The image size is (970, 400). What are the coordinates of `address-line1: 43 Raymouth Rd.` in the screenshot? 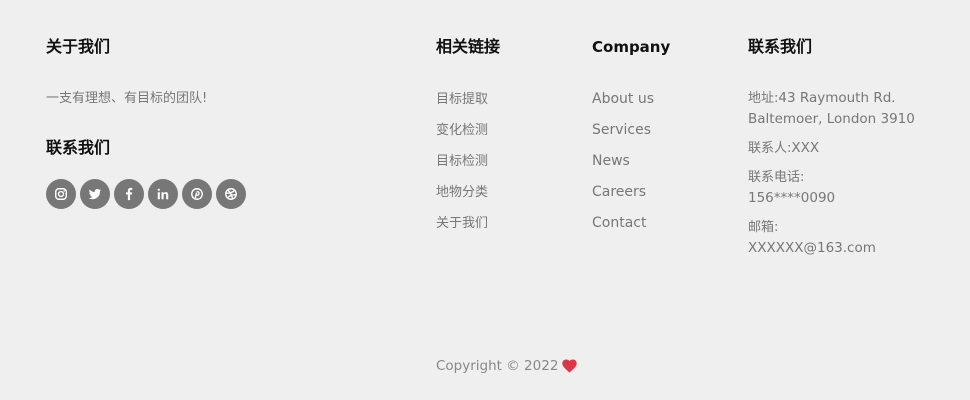 It's located at (837, 98).